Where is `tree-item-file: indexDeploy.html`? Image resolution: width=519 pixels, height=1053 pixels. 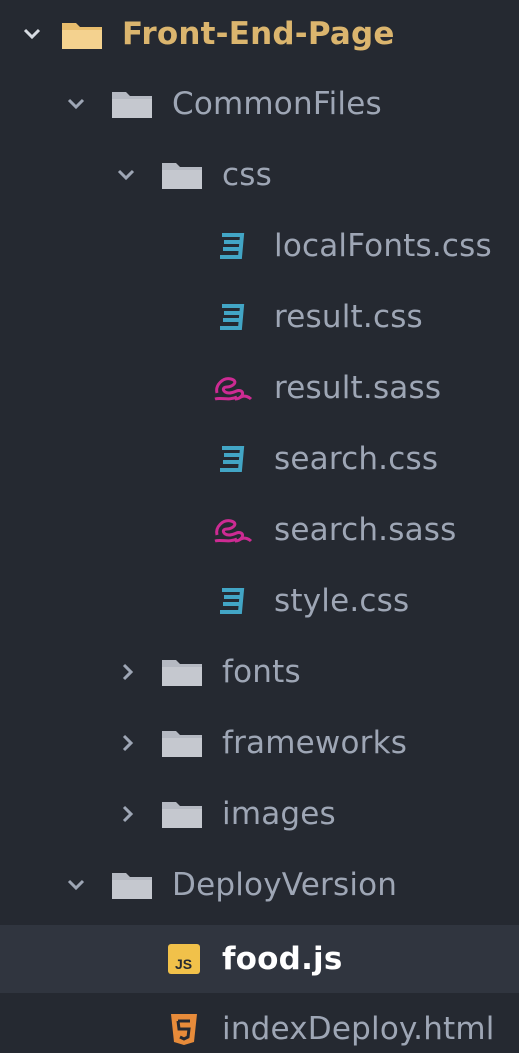 tree-item-file: indexDeploy.html is located at coordinates (259, 1024).